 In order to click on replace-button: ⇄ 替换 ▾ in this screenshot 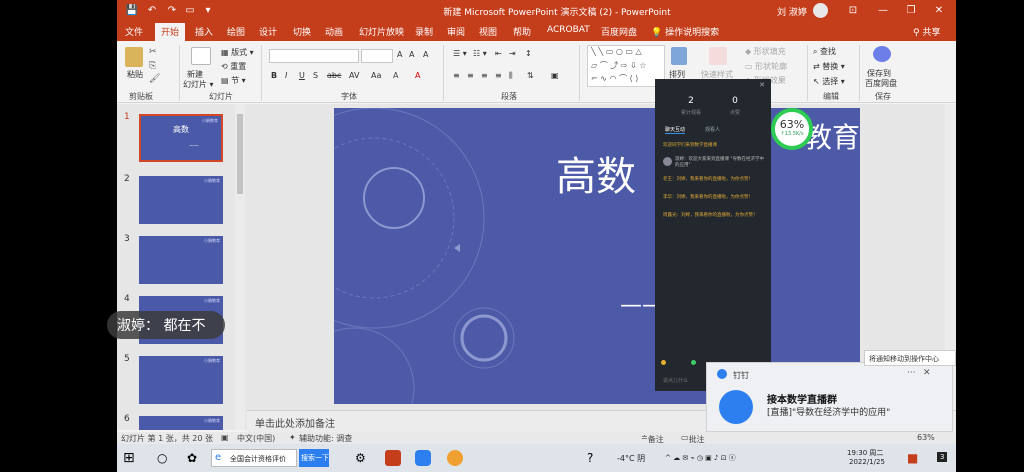, I will do `click(829, 66)`.